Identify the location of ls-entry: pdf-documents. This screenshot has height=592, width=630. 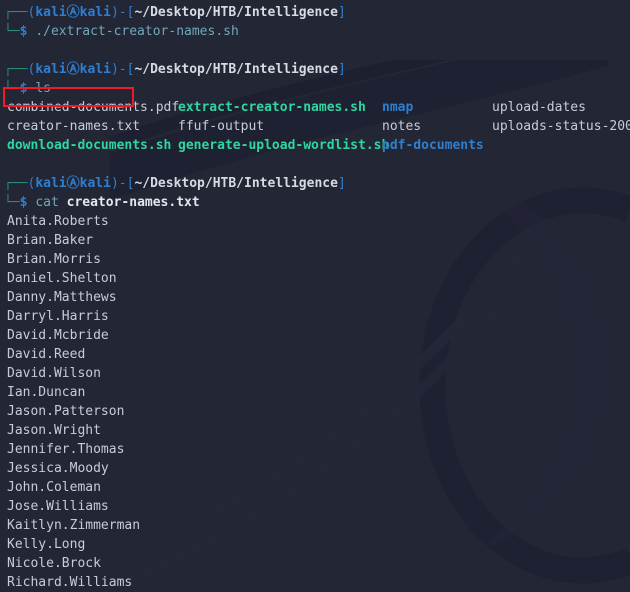
(433, 145).